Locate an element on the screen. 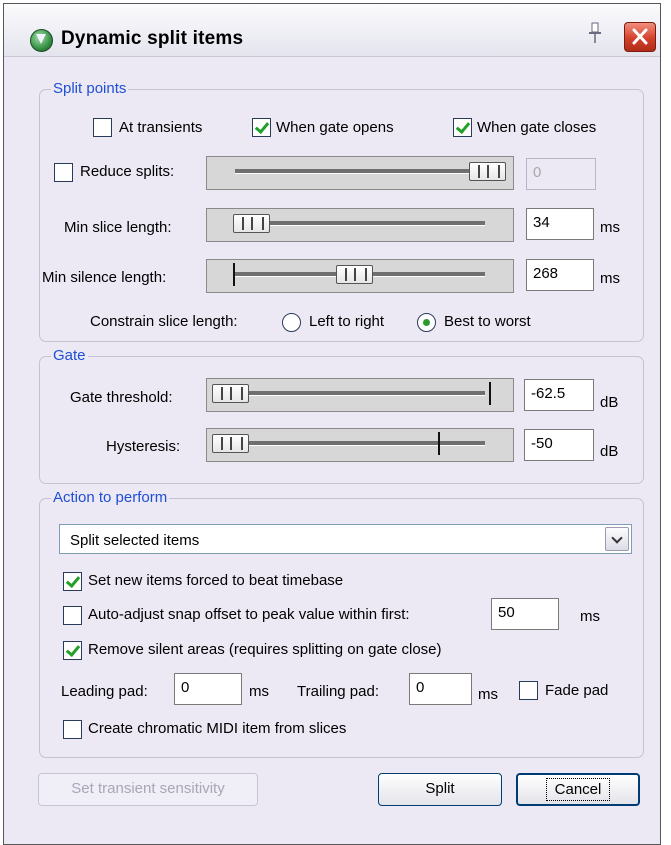 Image resolution: width=671 pixels, height=845 pixels. reduce-splits-slider-thumb is located at coordinates (487, 171).